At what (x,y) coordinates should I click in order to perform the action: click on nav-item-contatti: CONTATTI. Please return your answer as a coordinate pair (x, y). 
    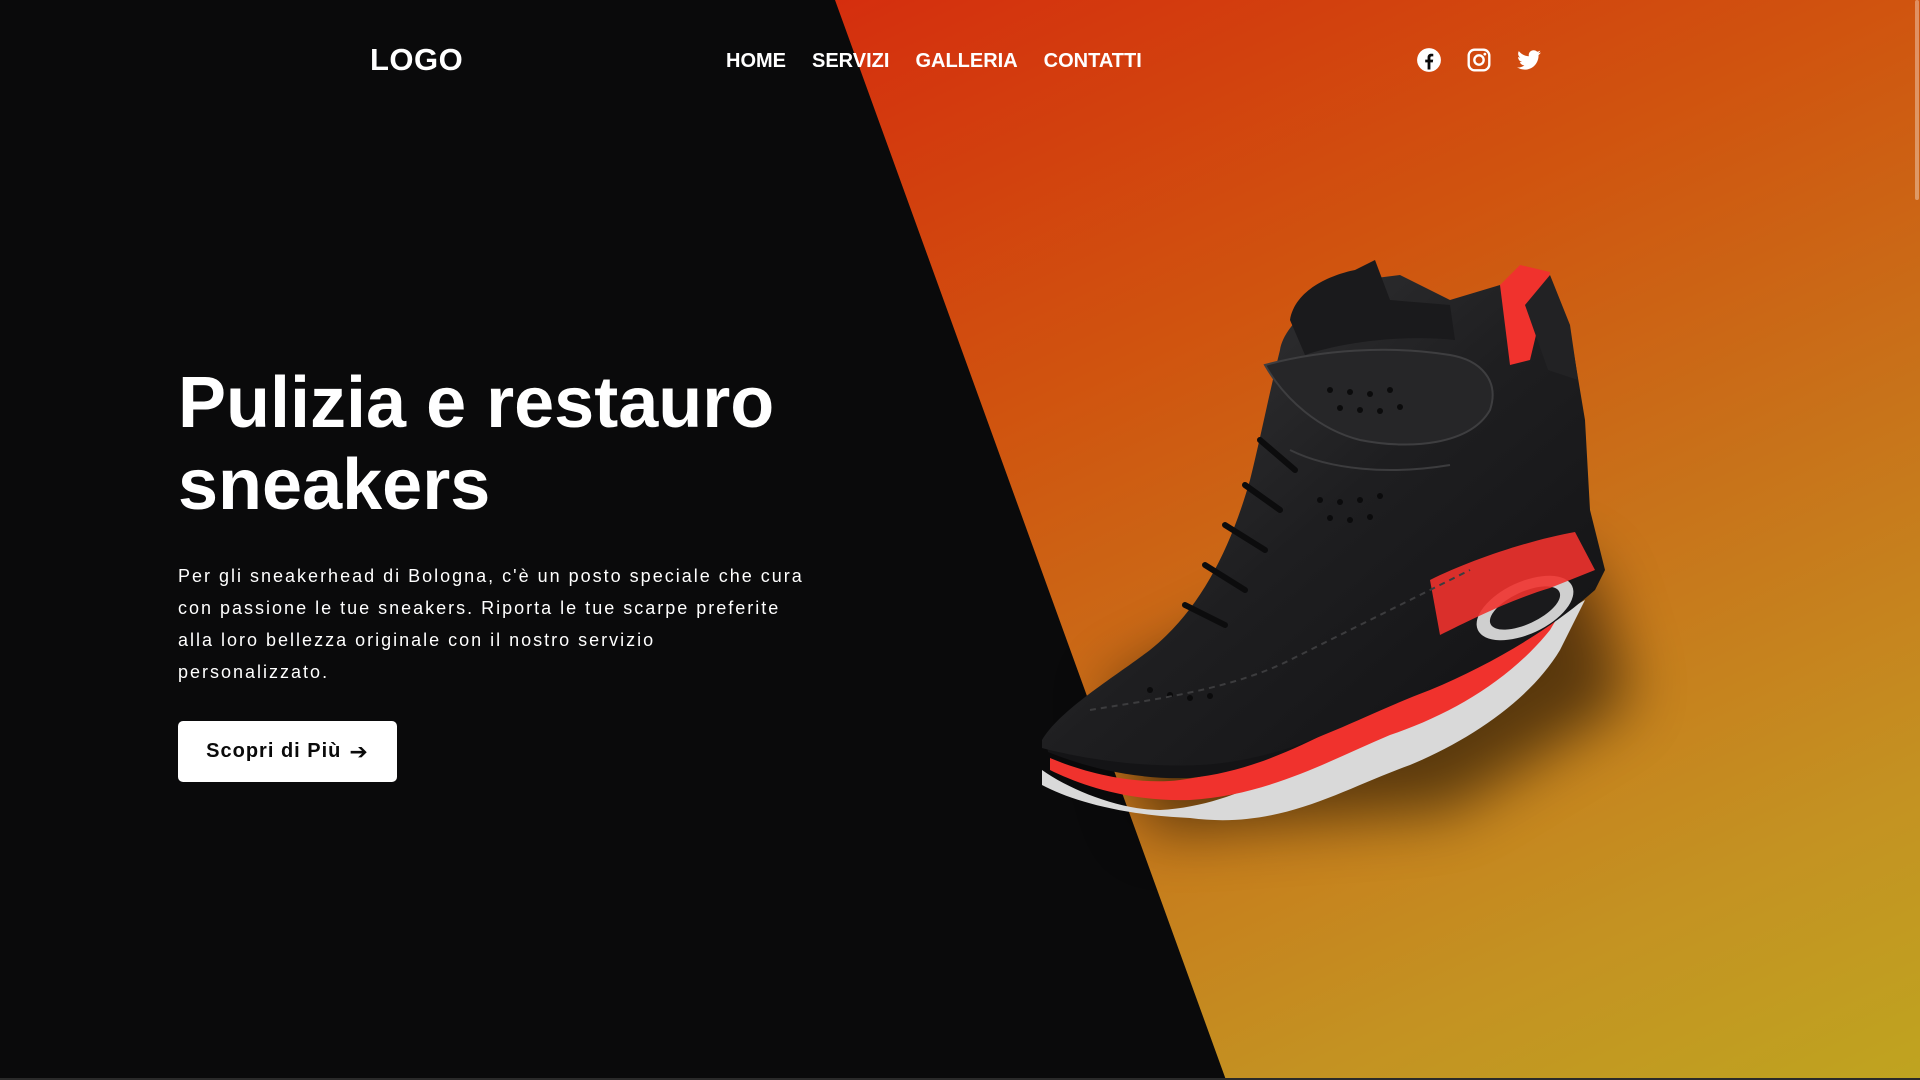
    Looking at the image, I should click on (1093, 61).